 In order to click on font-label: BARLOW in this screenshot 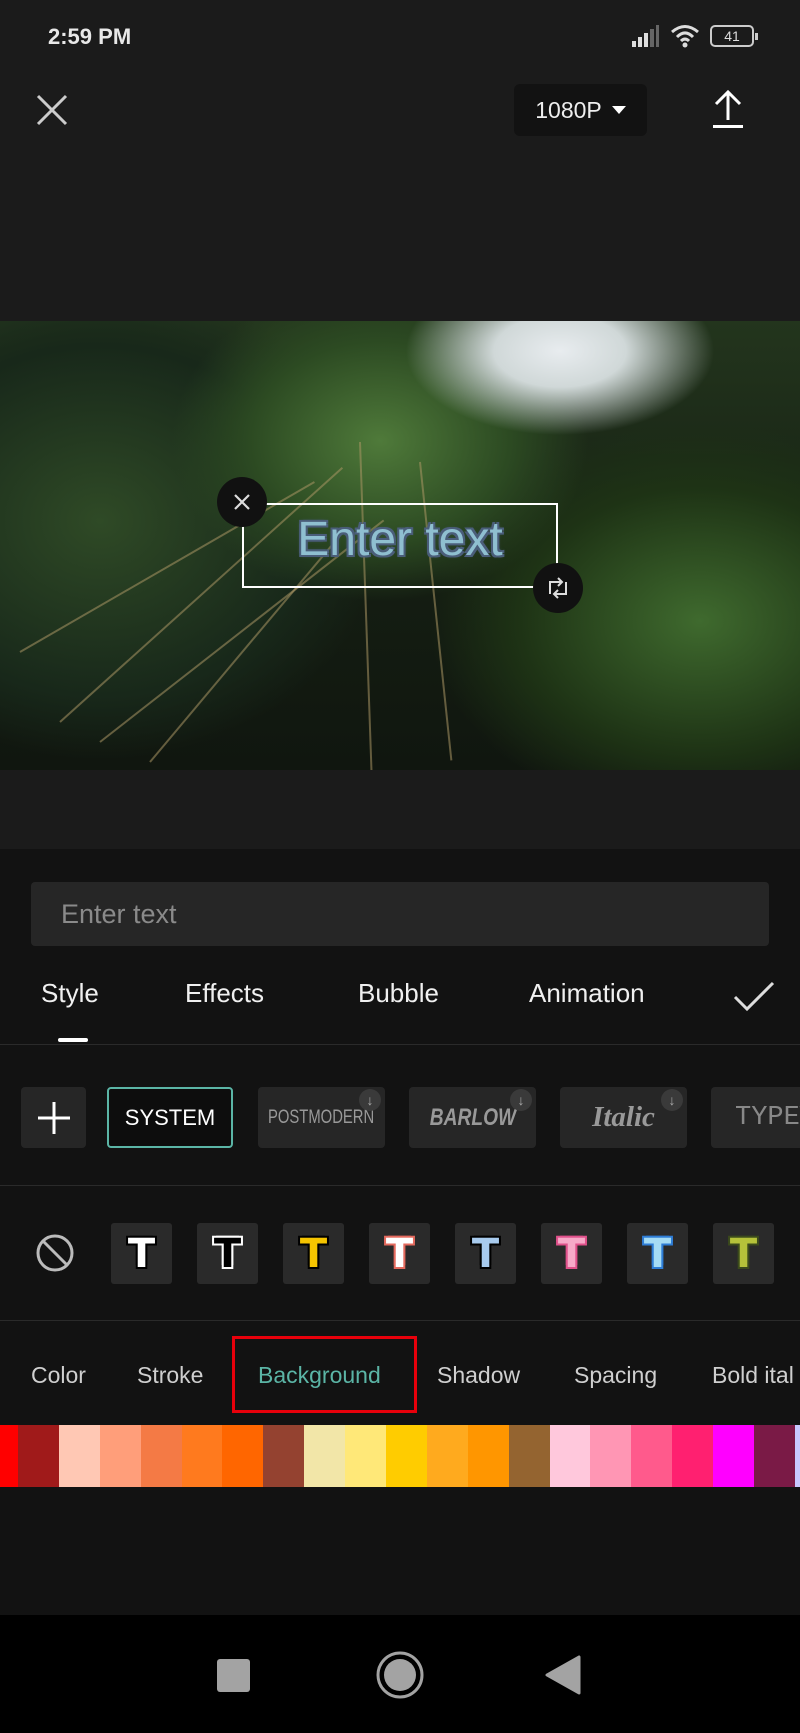, I will do `click(472, 1117)`.